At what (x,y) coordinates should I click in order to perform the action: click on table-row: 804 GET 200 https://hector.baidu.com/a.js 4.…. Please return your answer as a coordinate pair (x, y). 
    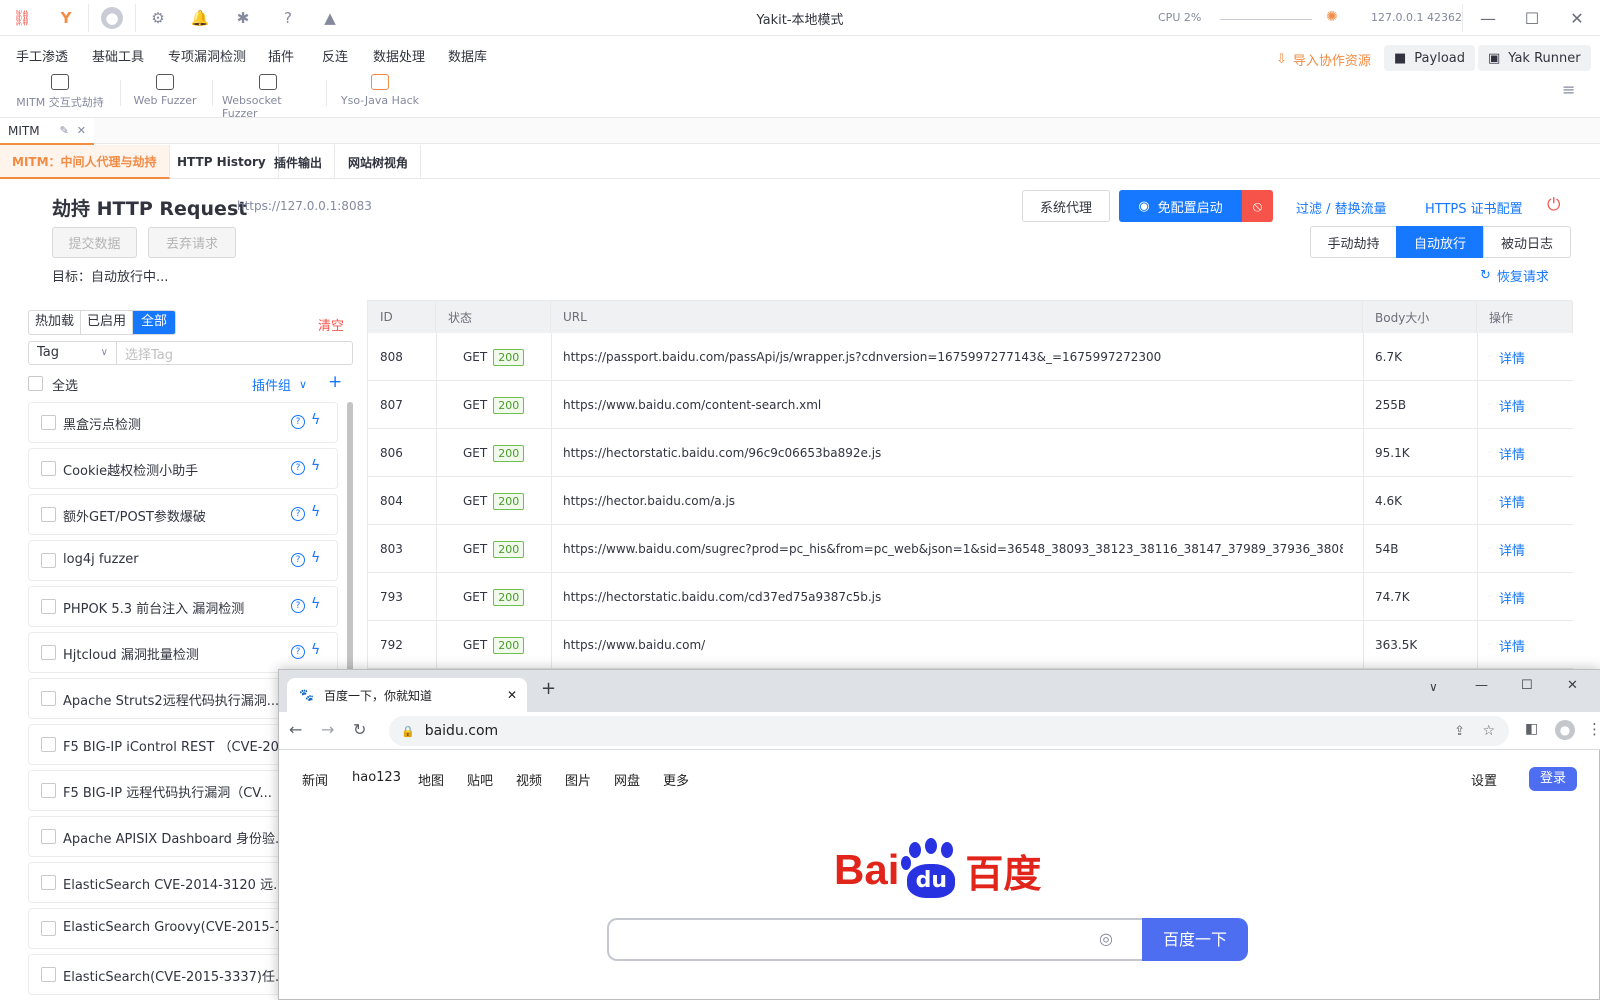
    Looking at the image, I should click on (970, 501).